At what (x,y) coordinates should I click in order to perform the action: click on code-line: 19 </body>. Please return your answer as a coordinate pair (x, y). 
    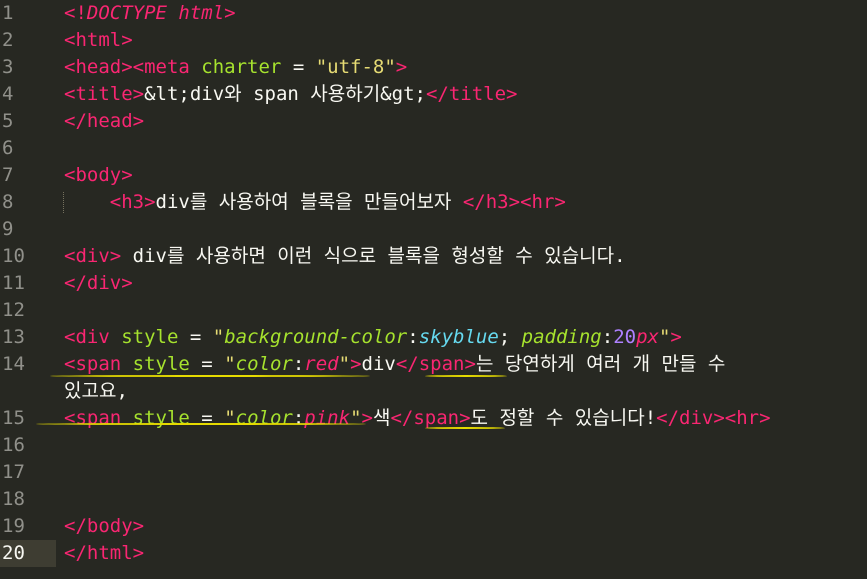
    Looking at the image, I should click on (433, 526).